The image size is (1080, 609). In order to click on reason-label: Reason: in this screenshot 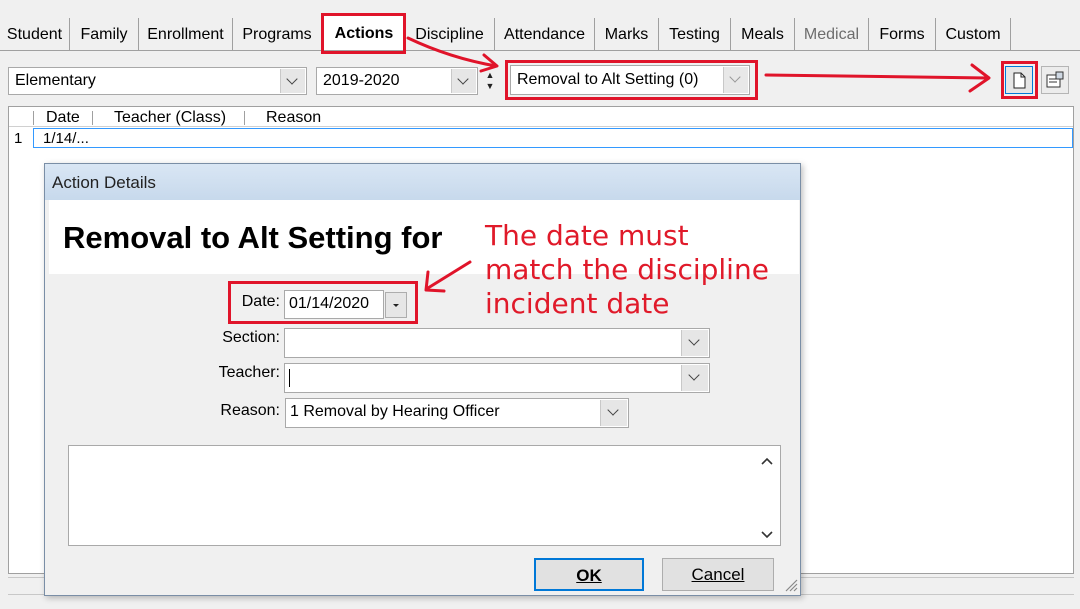, I will do `click(250, 410)`.